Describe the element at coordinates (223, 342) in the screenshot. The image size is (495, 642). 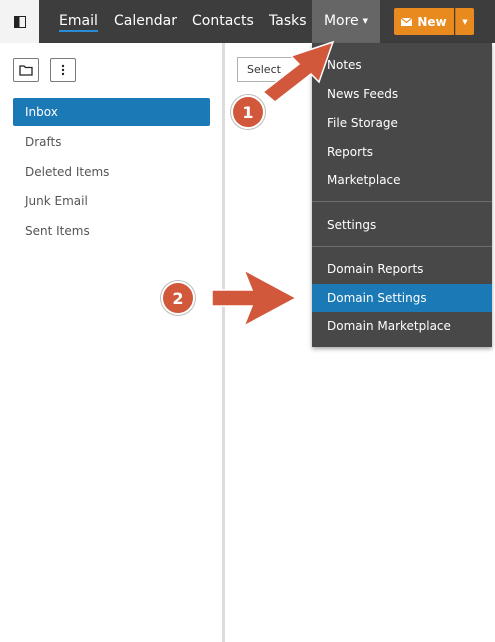
I see `pane-divider` at that location.